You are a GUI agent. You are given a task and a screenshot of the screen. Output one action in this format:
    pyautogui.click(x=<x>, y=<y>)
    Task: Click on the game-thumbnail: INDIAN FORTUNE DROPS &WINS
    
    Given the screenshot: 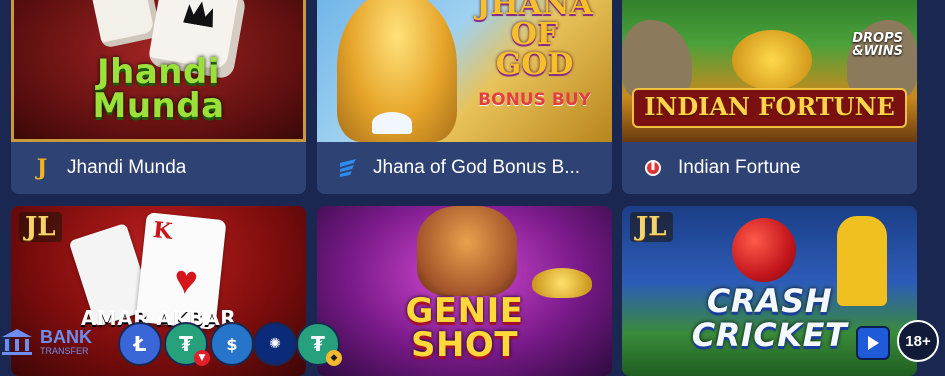 What is the action you would take?
    pyautogui.click(x=769, y=71)
    